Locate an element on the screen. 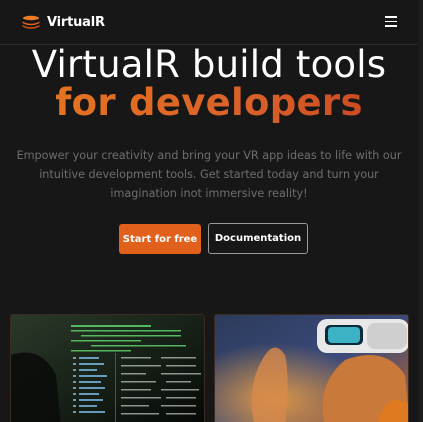  hero-title: VirtualR build tools is located at coordinates (209, 64).